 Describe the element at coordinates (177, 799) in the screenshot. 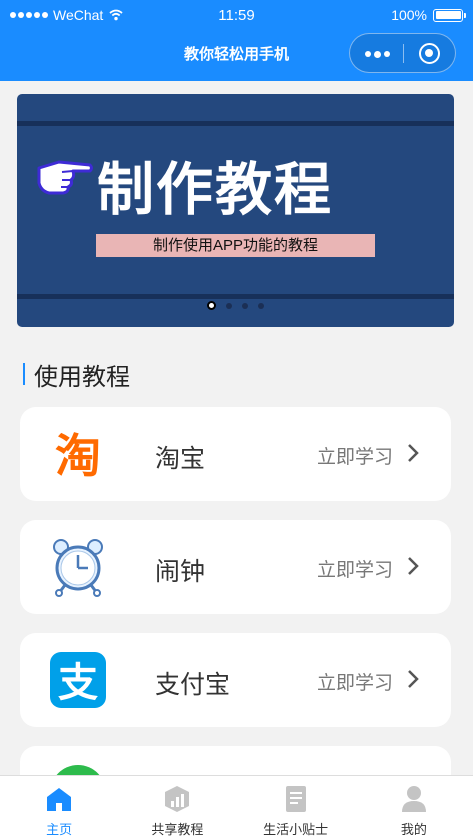

I see `chart-icon` at that location.